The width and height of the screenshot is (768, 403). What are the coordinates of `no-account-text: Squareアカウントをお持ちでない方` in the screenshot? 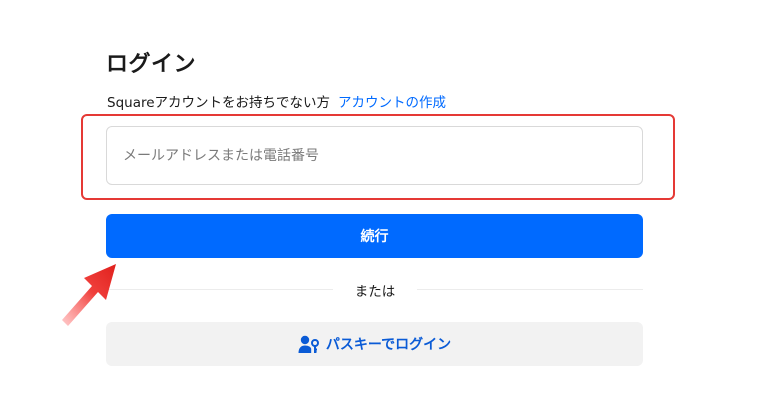 It's located at (219, 103).